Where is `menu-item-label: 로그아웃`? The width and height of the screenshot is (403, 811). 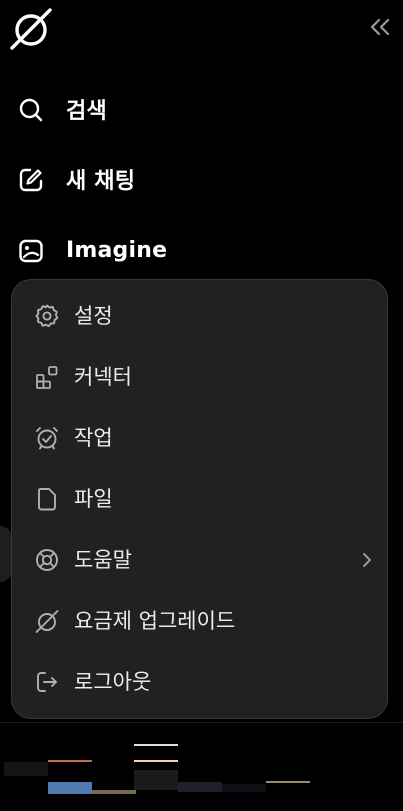 menu-item-label: 로그아웃 is located at coordinates (113, 682).